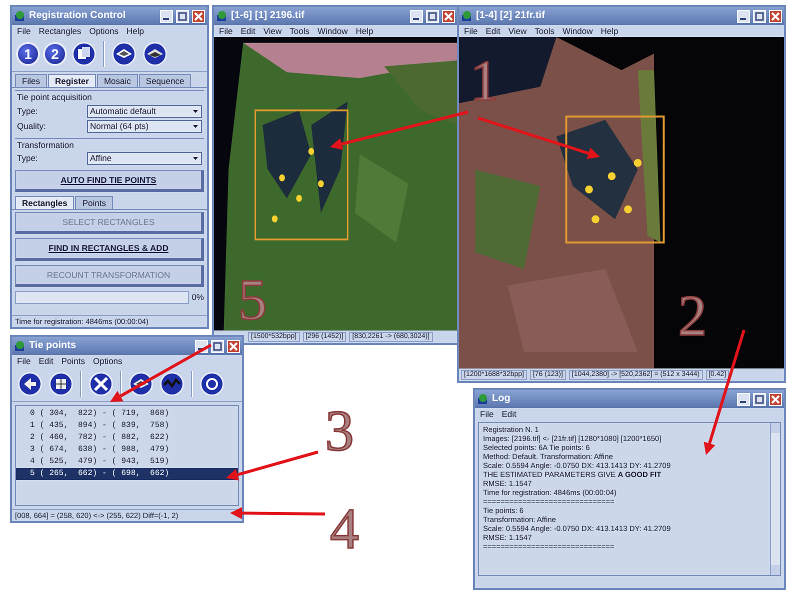 The width and height of the screenshot is (786, 592). What do you see at coordinates (94, 203) in the screenshot?
I see `tab: Points` at bounding box center [94, 203].